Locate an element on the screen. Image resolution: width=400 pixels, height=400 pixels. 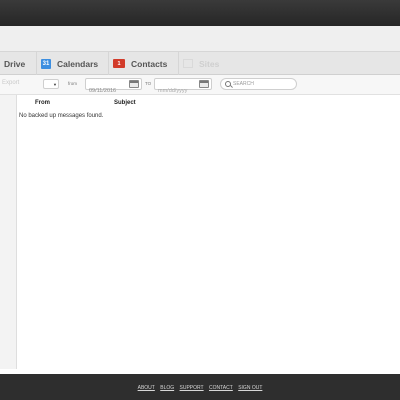
tab-drive-label: Drive is located at coordinates (15, 63).